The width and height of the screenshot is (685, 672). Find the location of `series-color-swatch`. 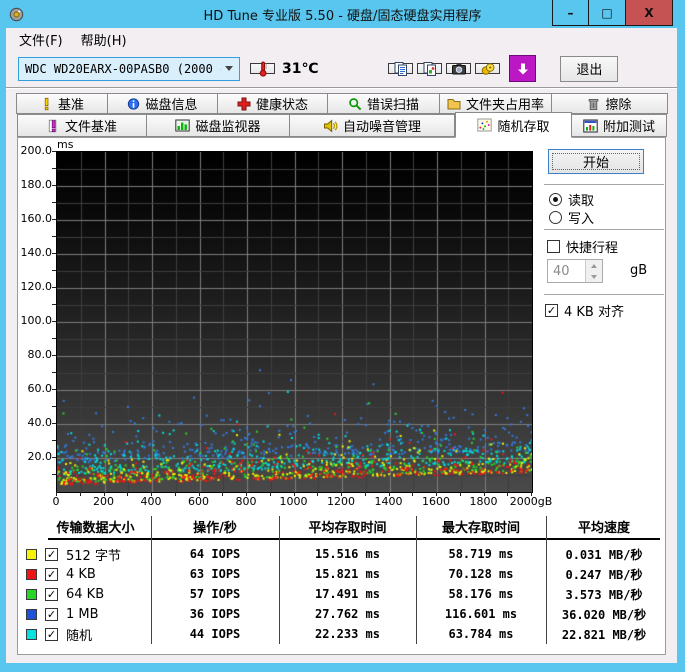

series-color-swatch is located at coordinates (31, 574).